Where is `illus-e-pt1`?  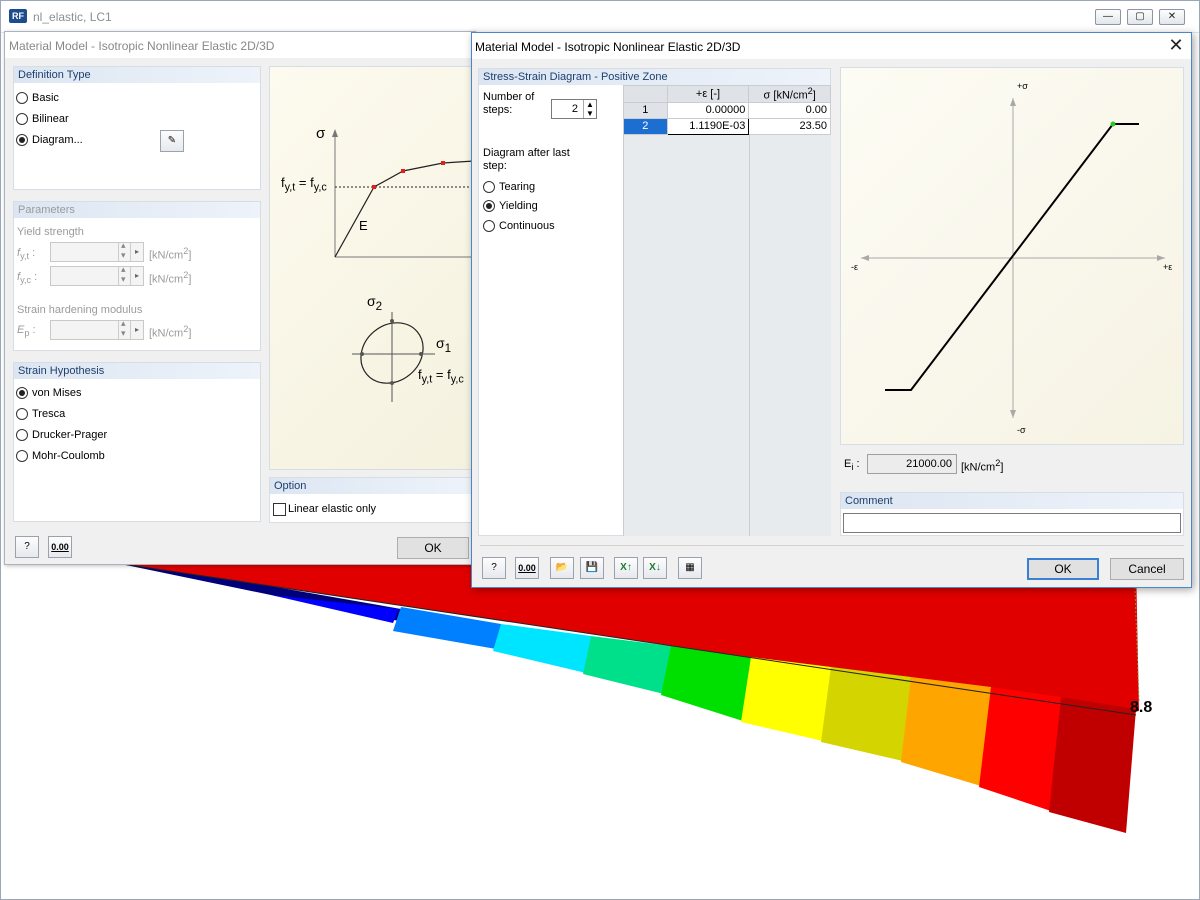
illus-e-pt1 is located at coordinates (392, 321).